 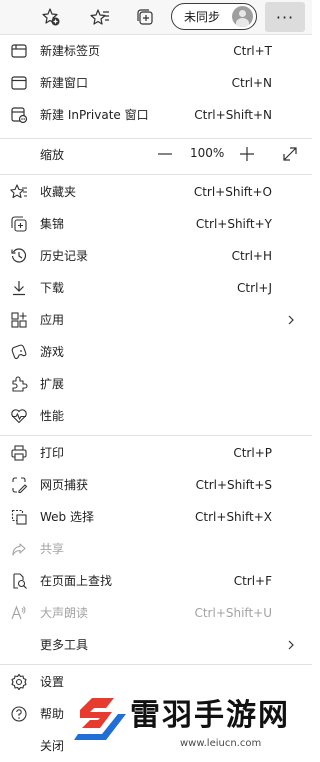 I want to click on menu-item-shortcut: Ctrl+Shift+O, so click(x=232, y=192).